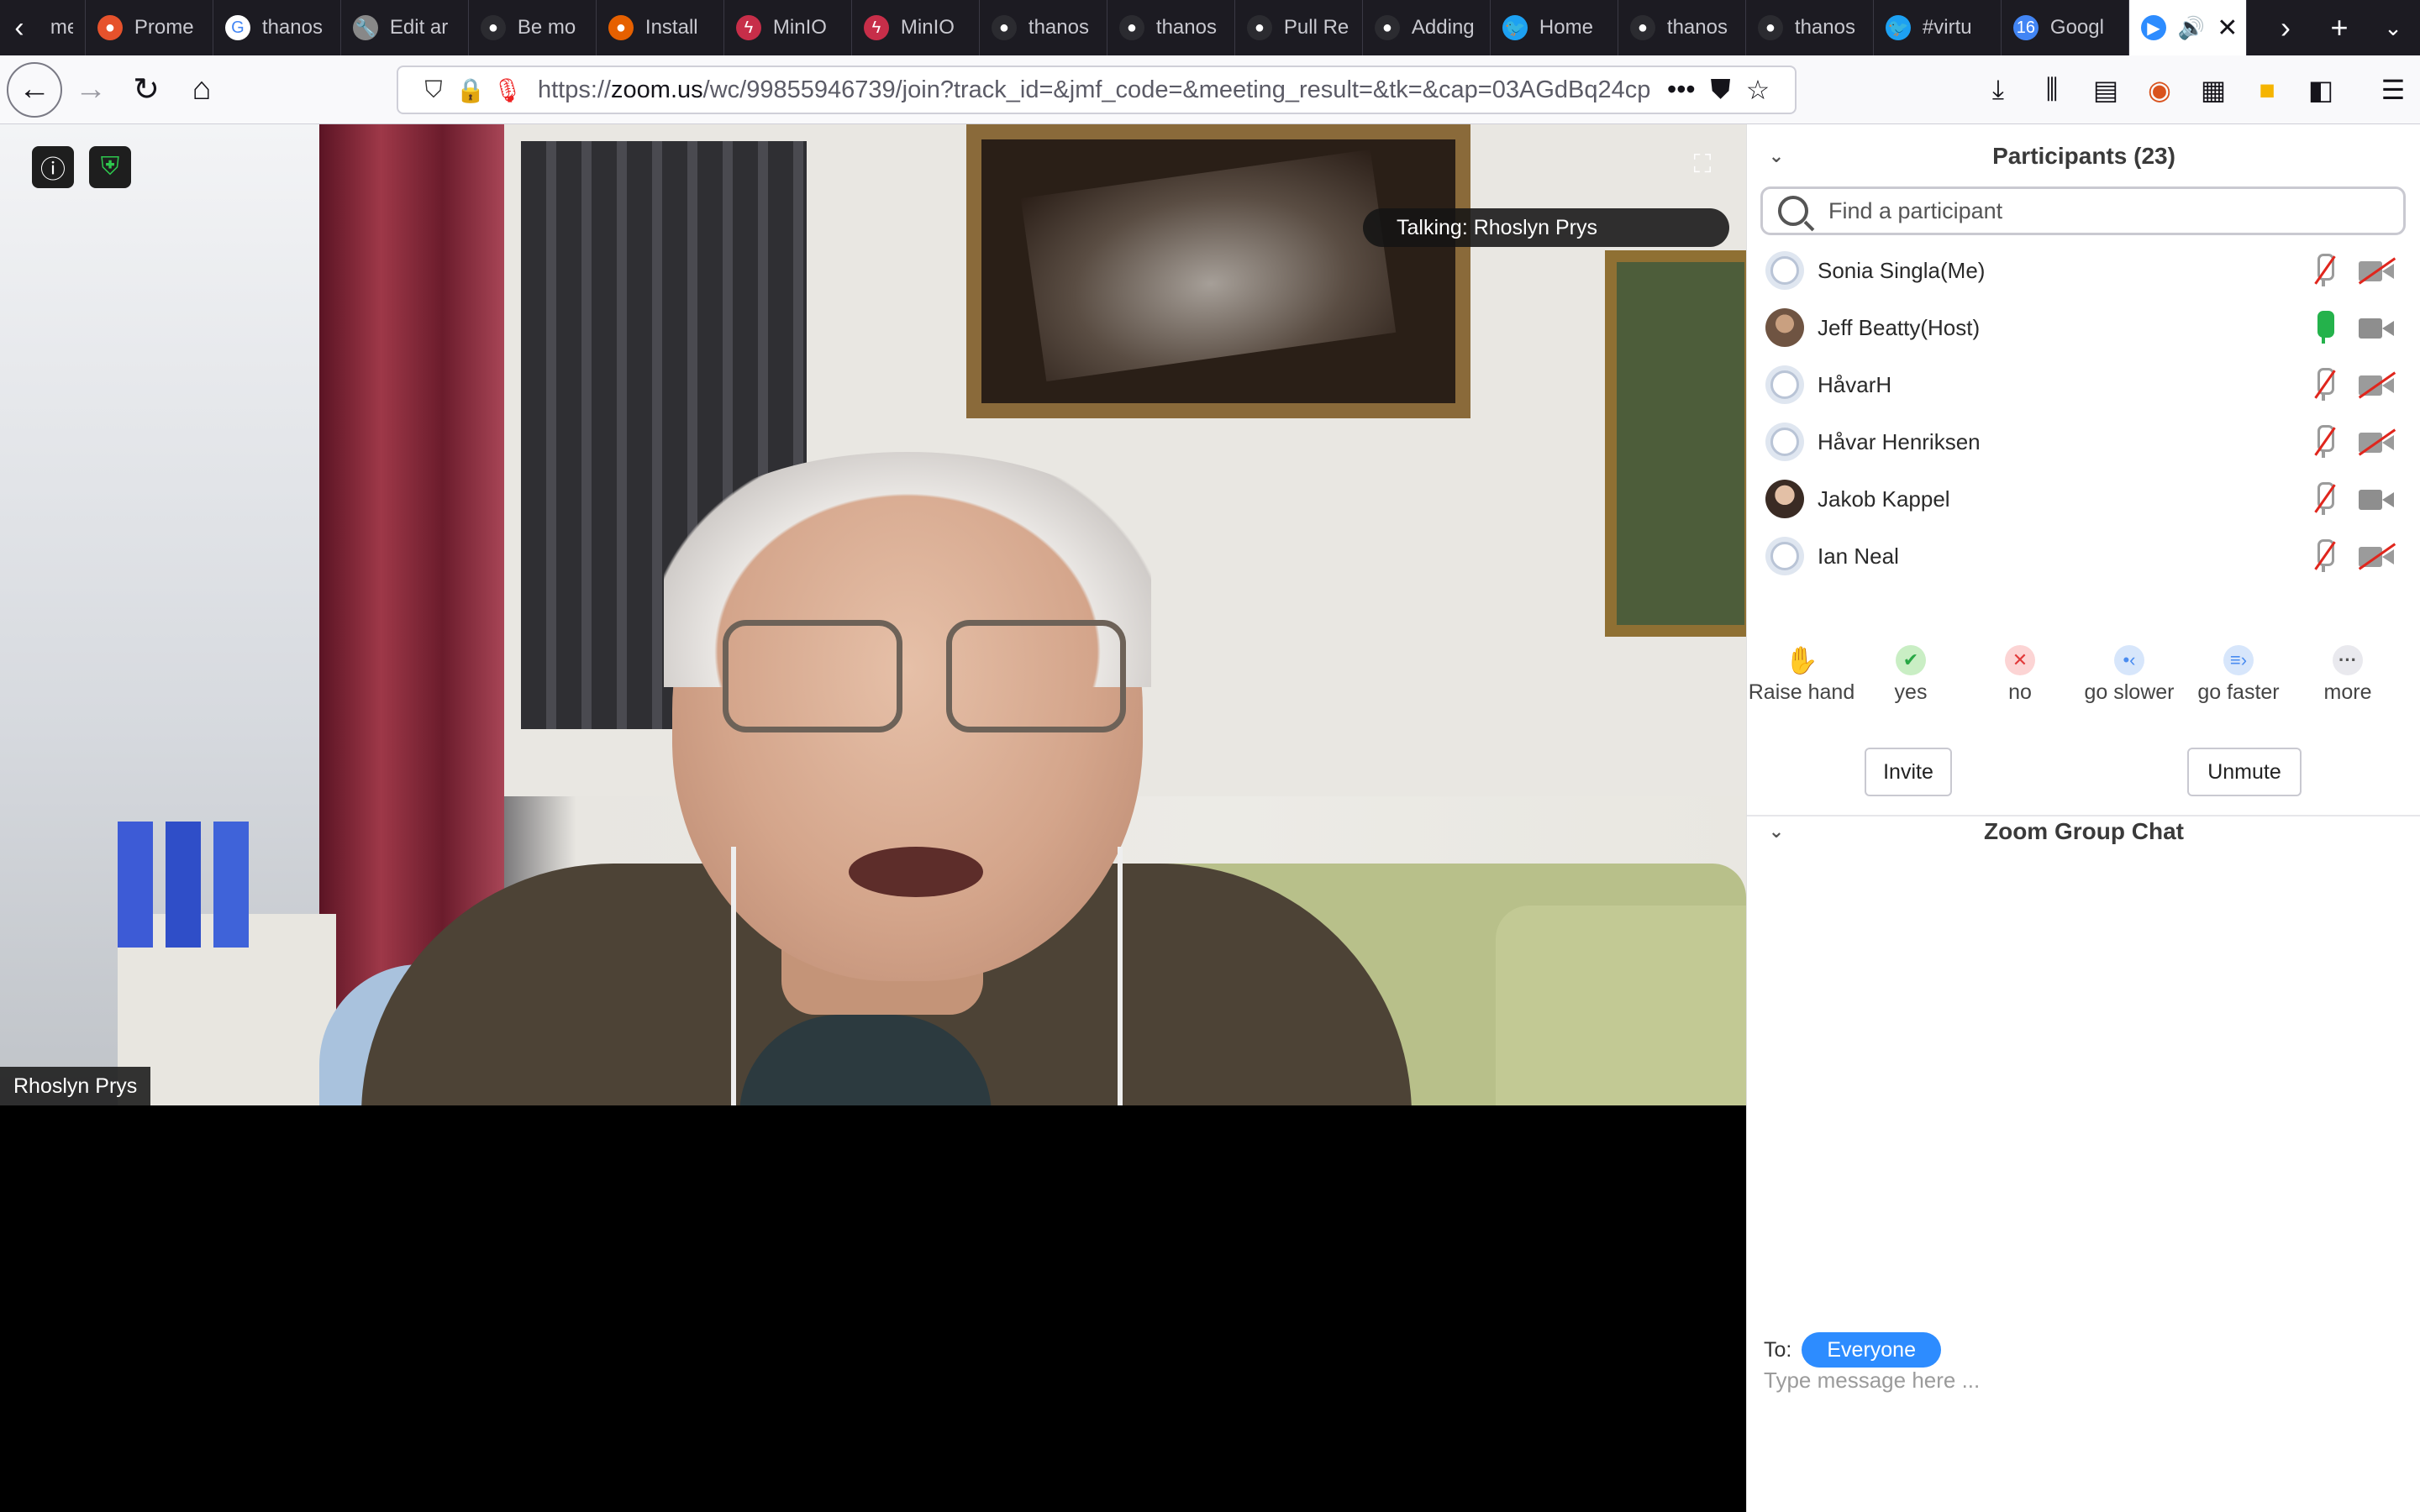 Image resolution: width=2420 pixels, height=1512 pixels. I want to click on reaction-check: ✔ yes, so click(1911, 678).